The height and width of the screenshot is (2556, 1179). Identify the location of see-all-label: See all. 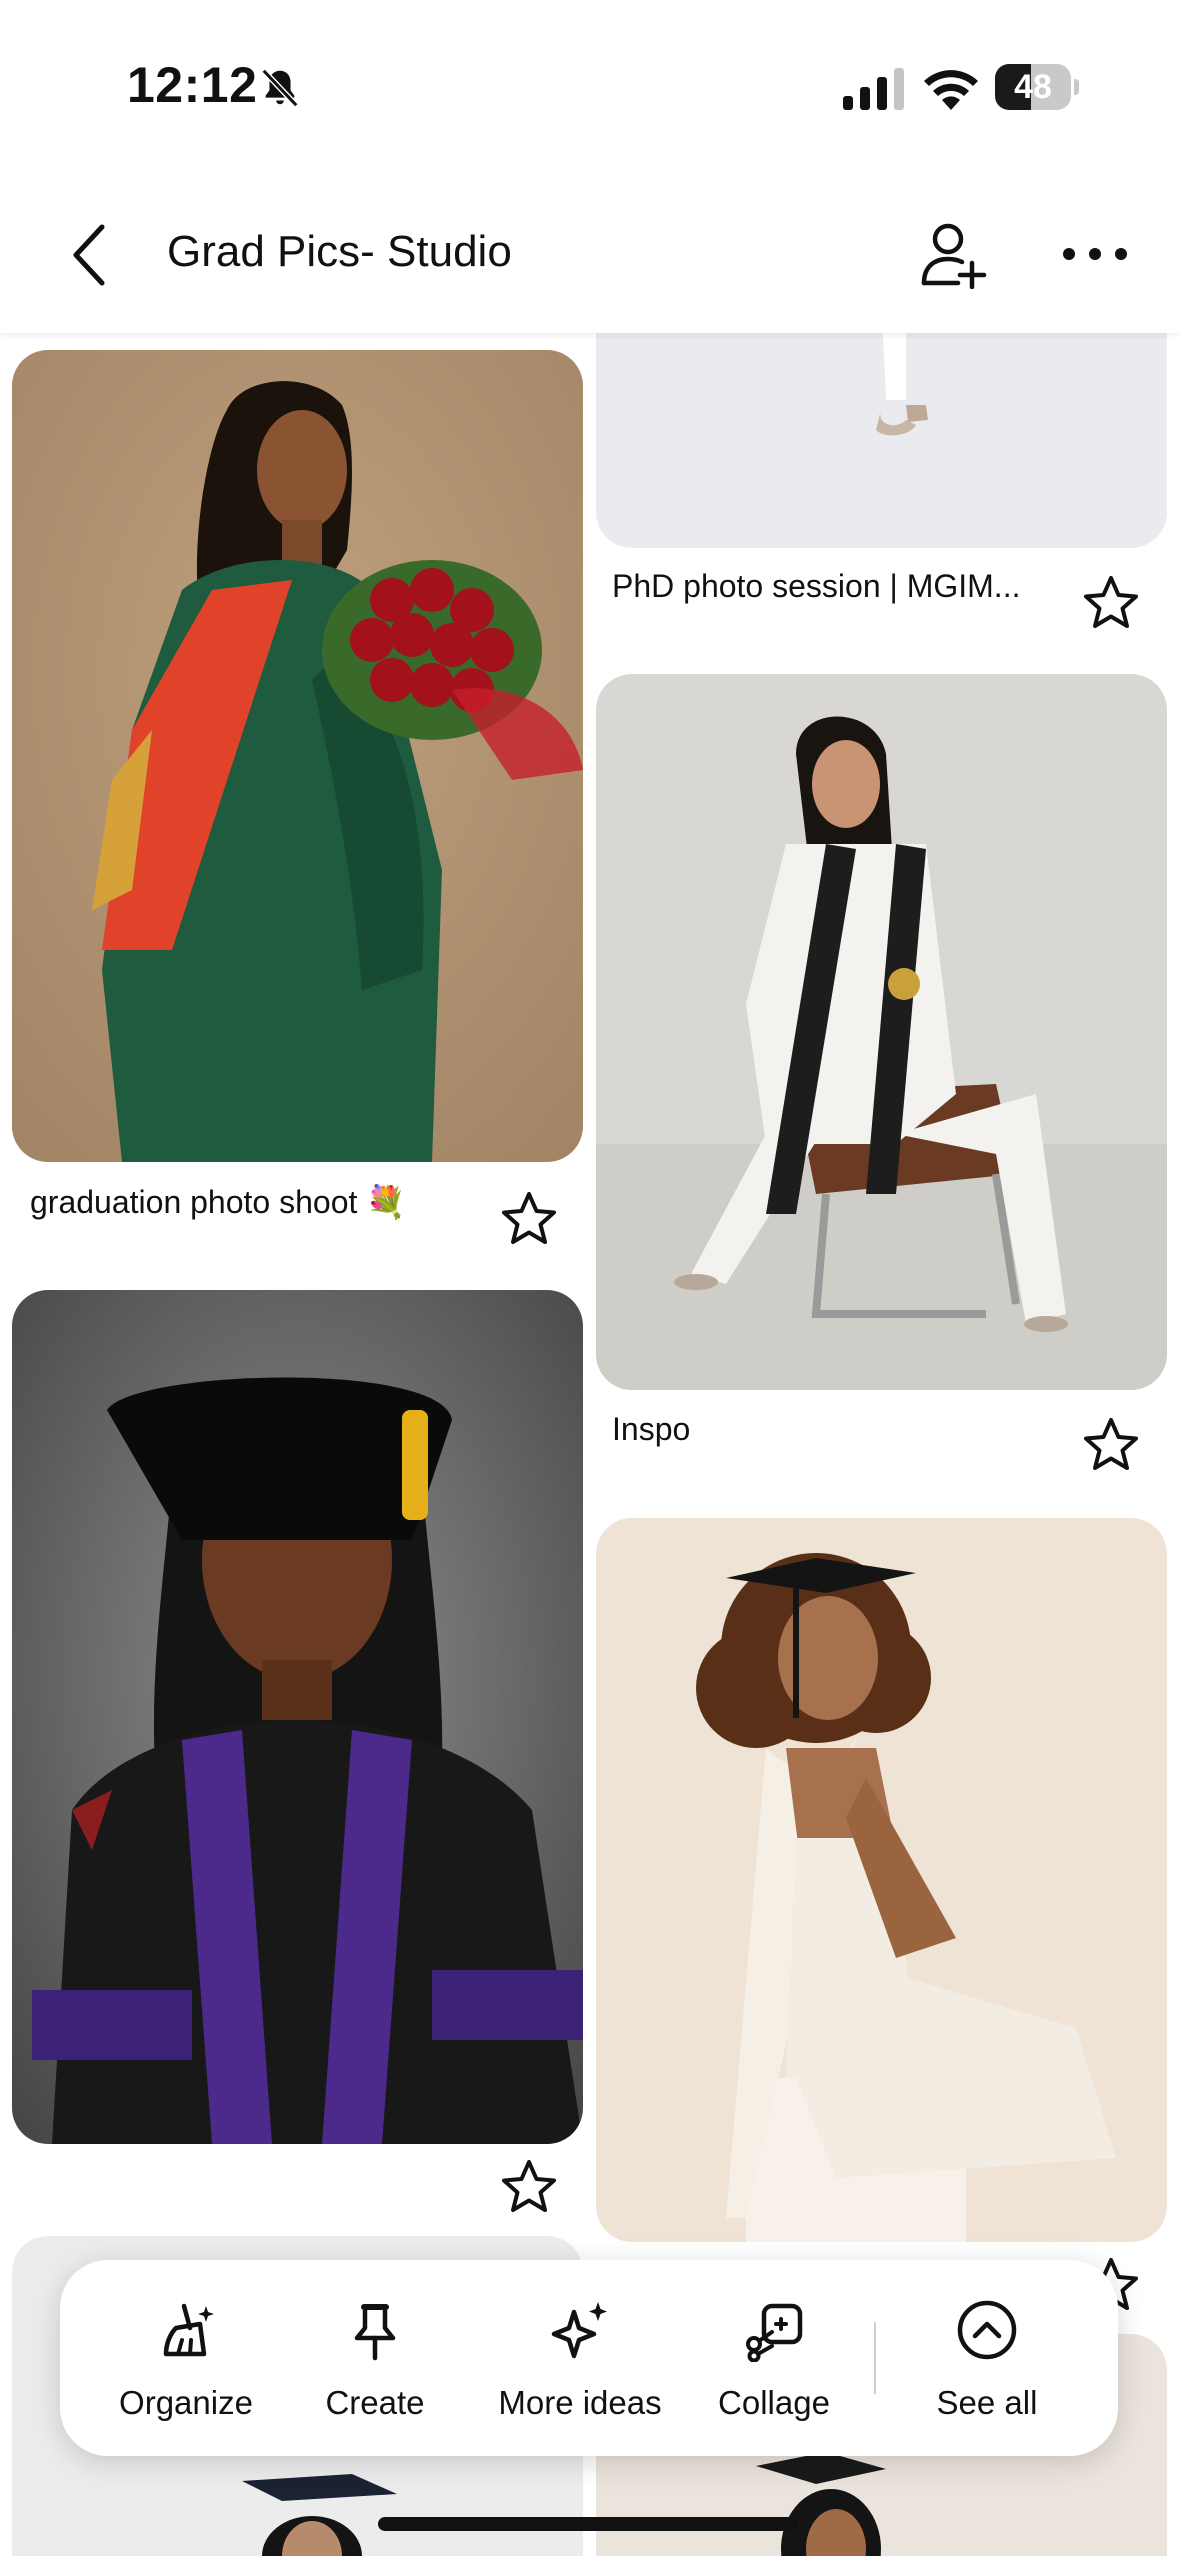
(987, 2402).